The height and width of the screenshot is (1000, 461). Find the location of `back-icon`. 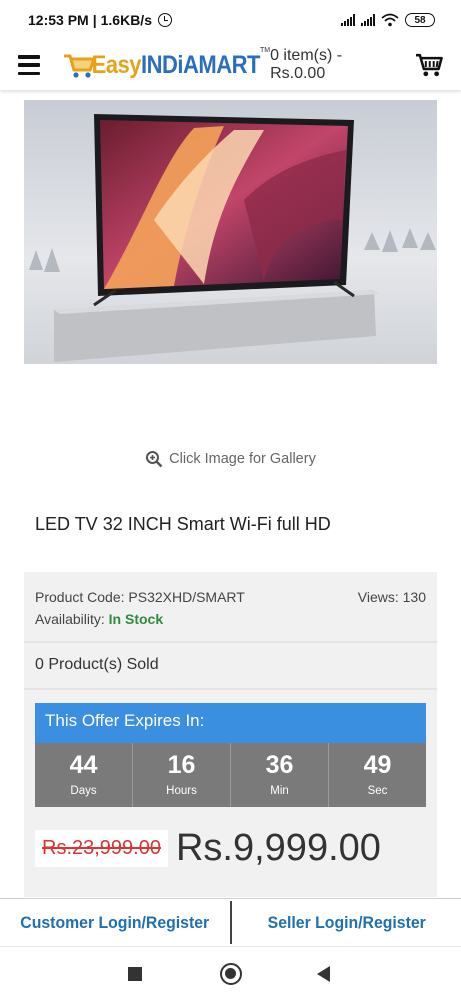

back-icon is located at coordinates (323, 974).